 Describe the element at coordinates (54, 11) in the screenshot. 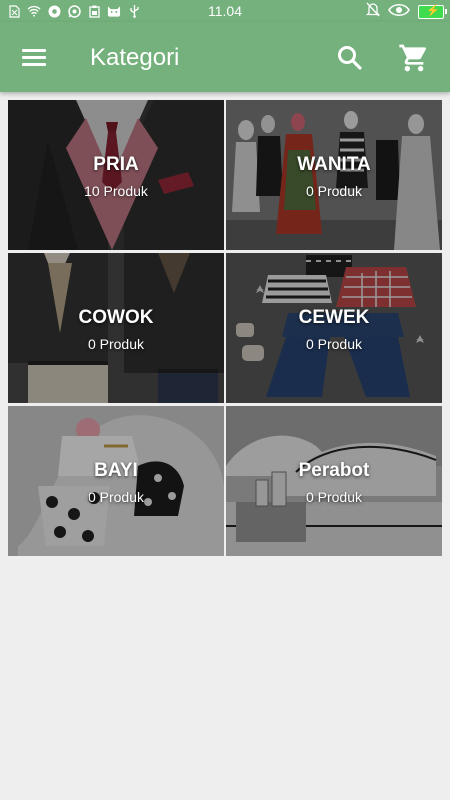

I see `chrome-icon` at that location.